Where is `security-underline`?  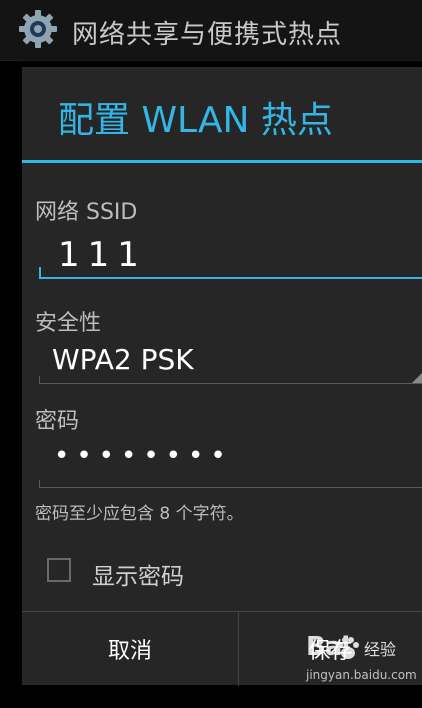 security-underline is located at coordinates (230, 383).